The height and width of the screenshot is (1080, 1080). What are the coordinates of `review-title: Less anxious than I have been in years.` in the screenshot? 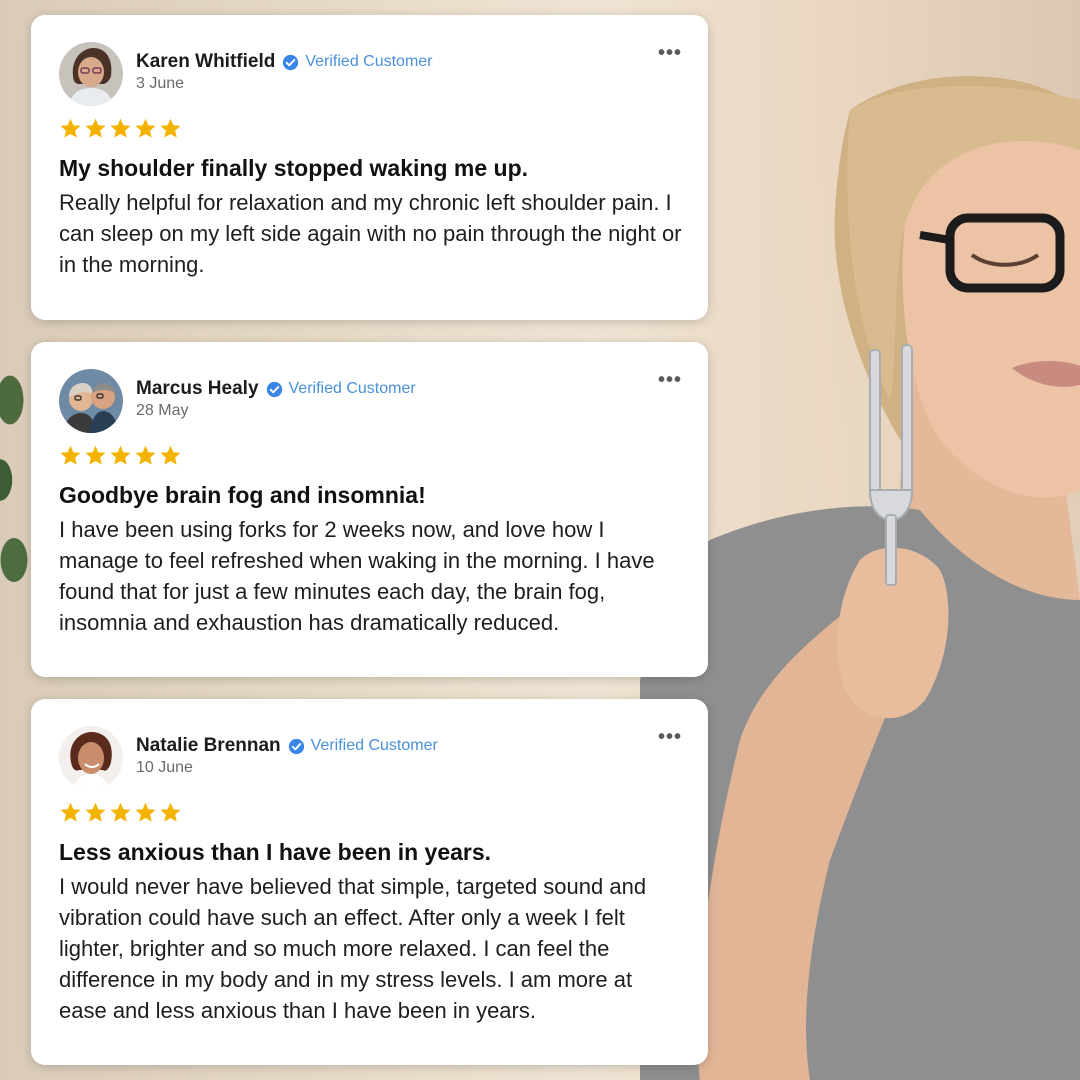 It's located at (275, 852).